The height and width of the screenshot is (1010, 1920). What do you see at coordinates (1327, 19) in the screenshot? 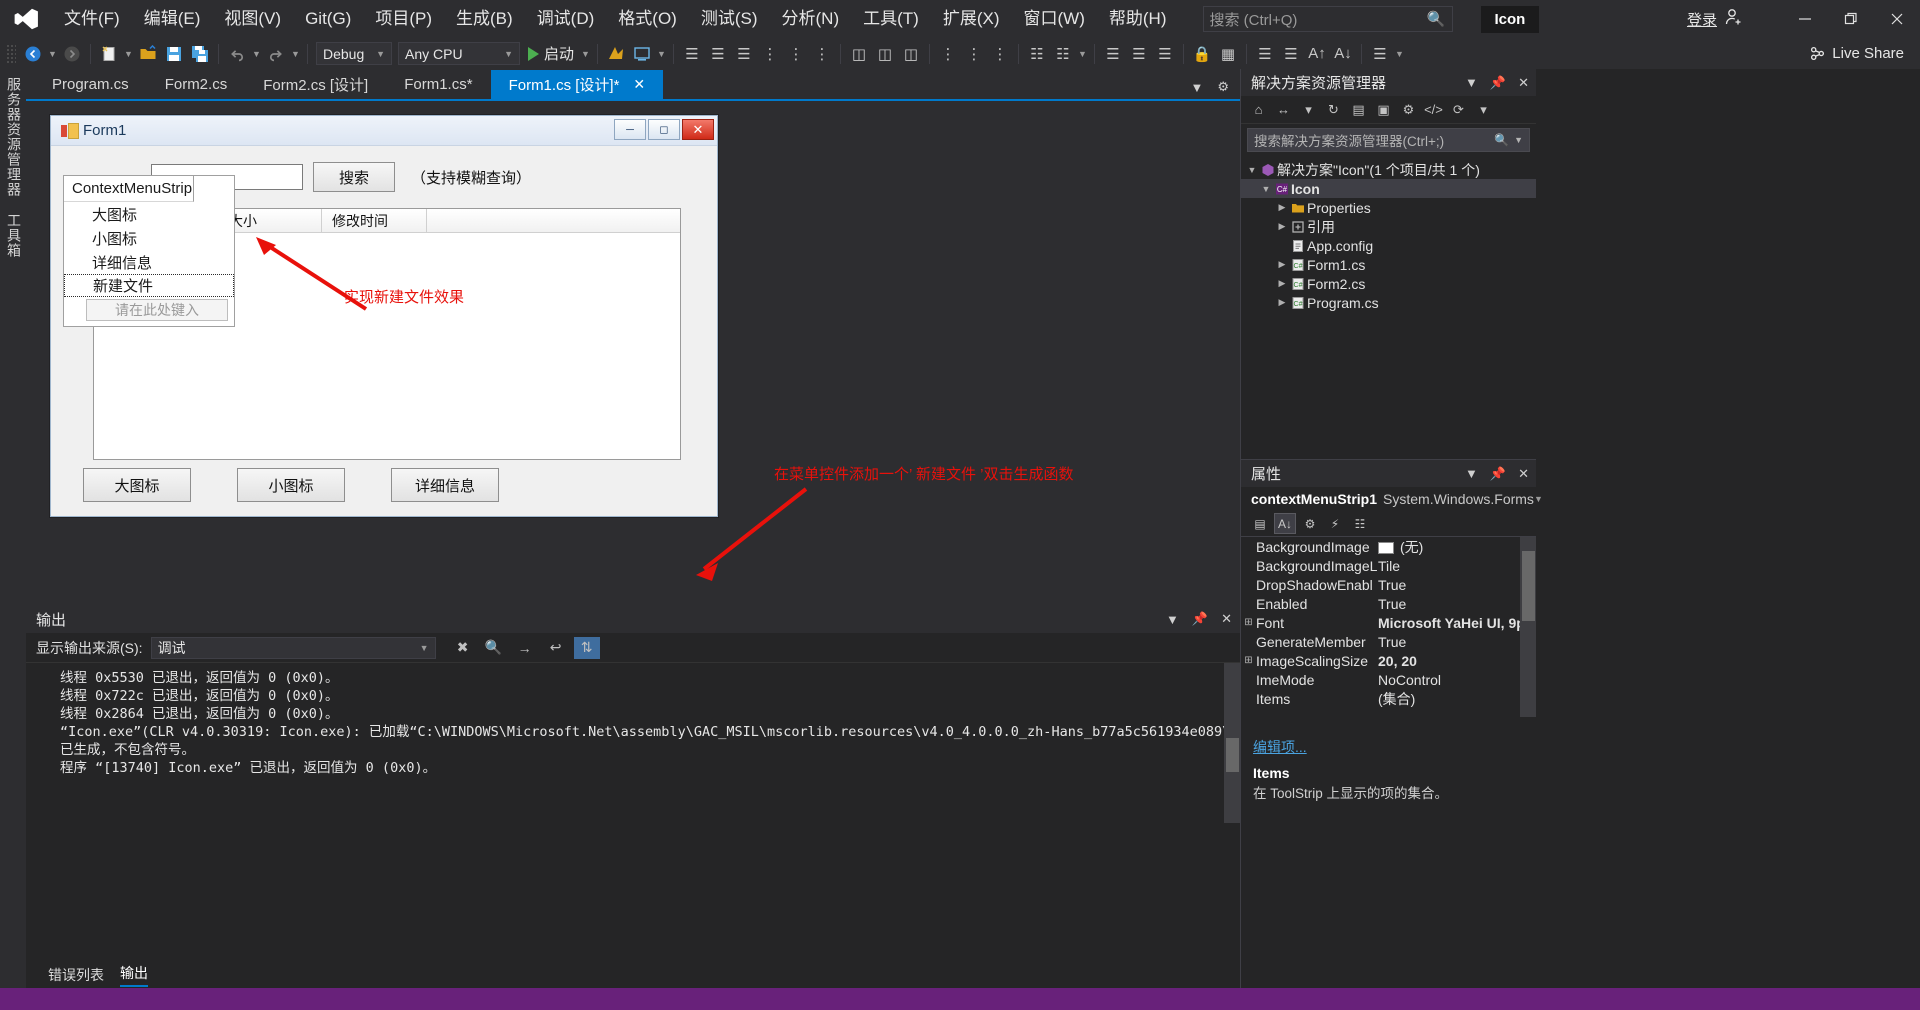
I see `global-search-input: 搜索 (Ctrl+Q) 🔍` at bounding box center [1327, 19].